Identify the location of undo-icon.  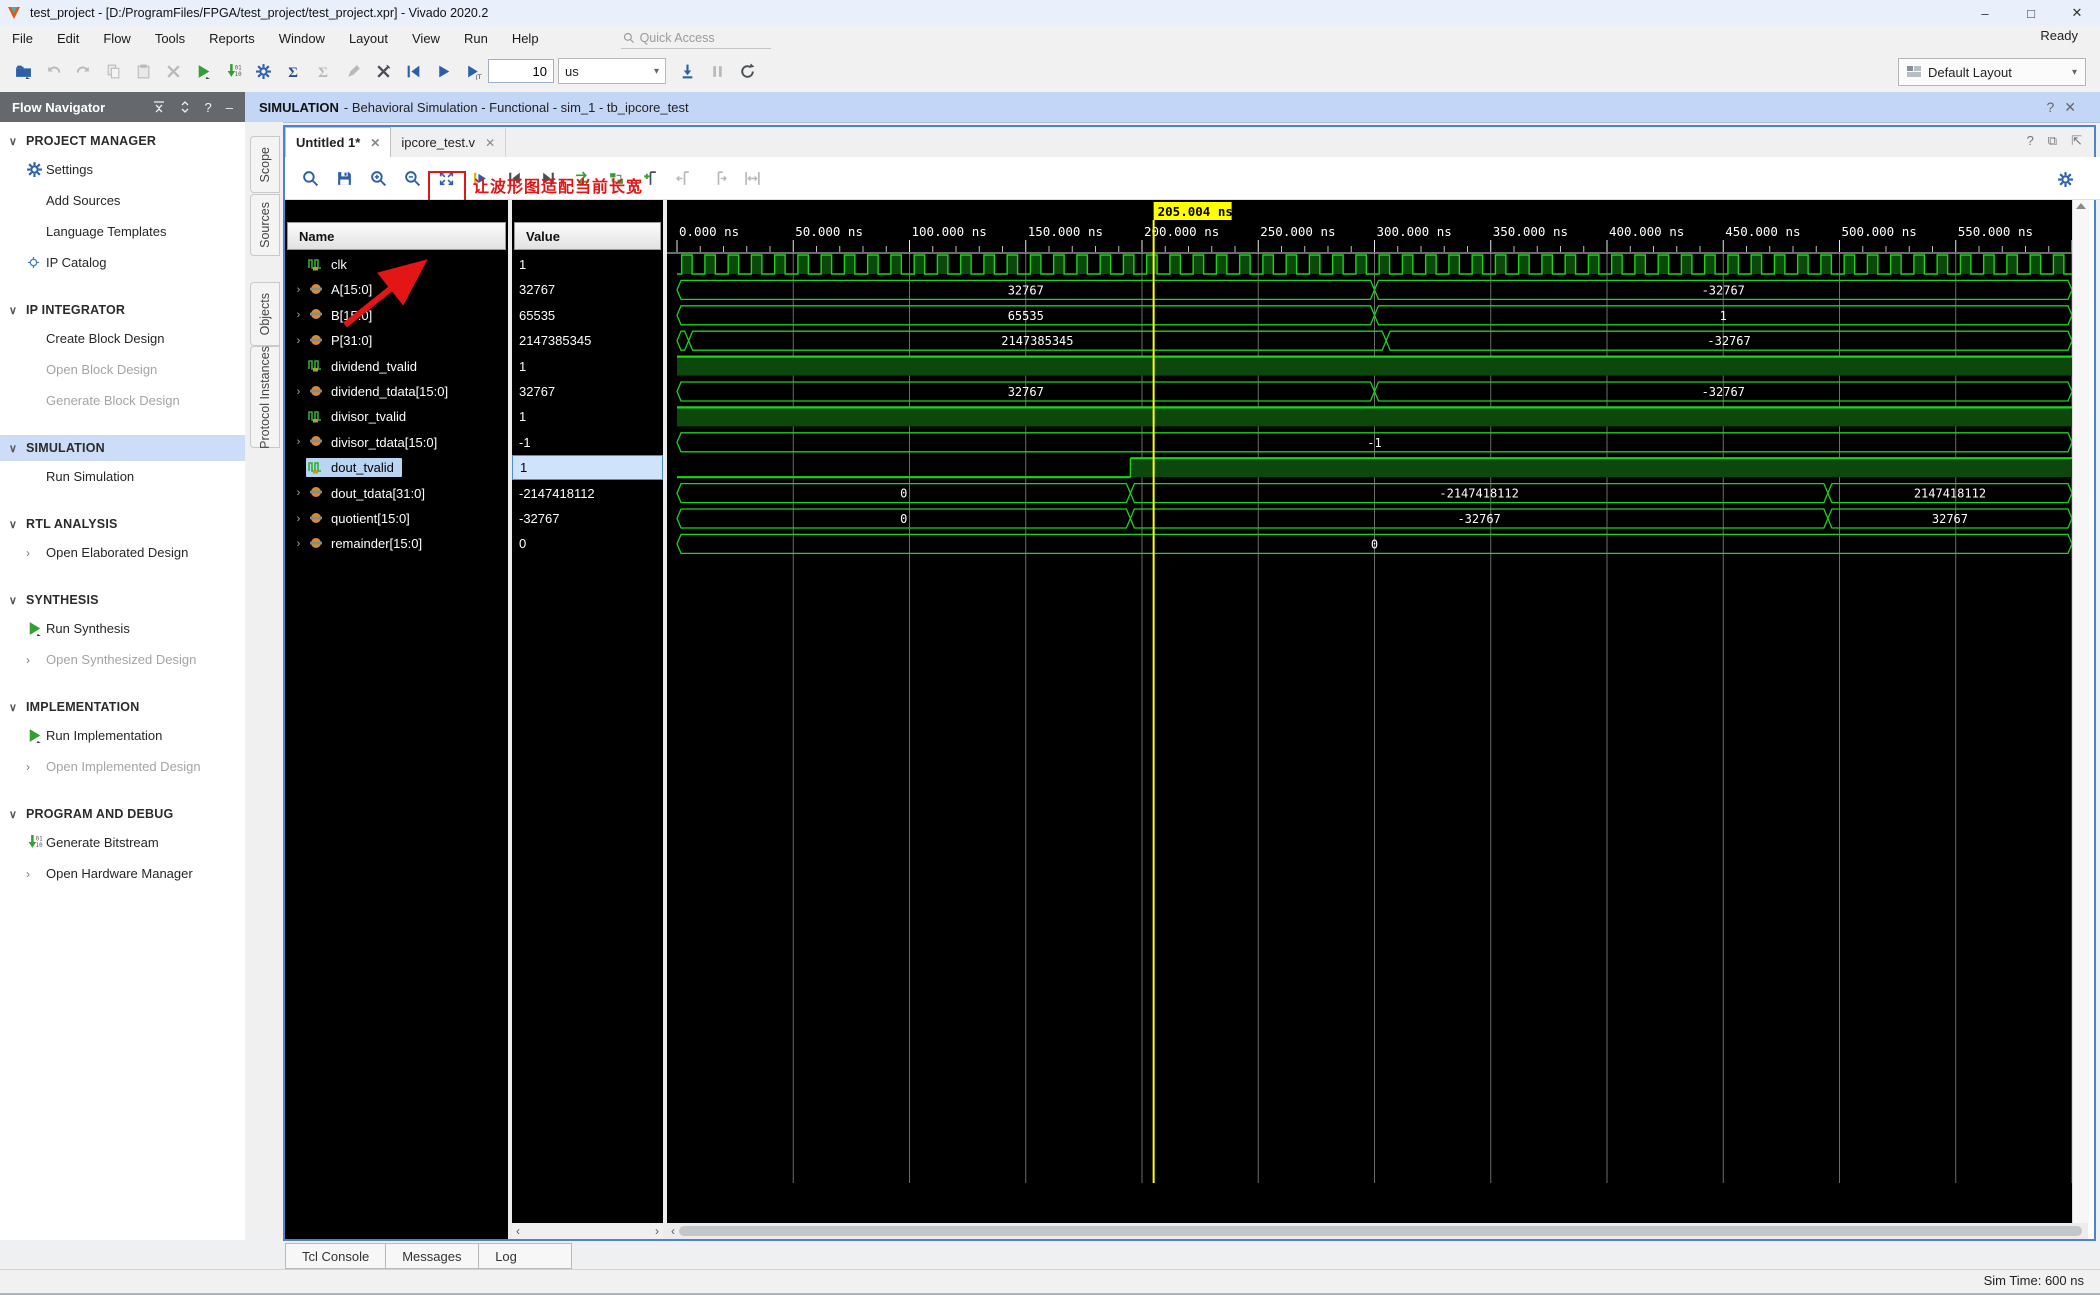
(53, 71).